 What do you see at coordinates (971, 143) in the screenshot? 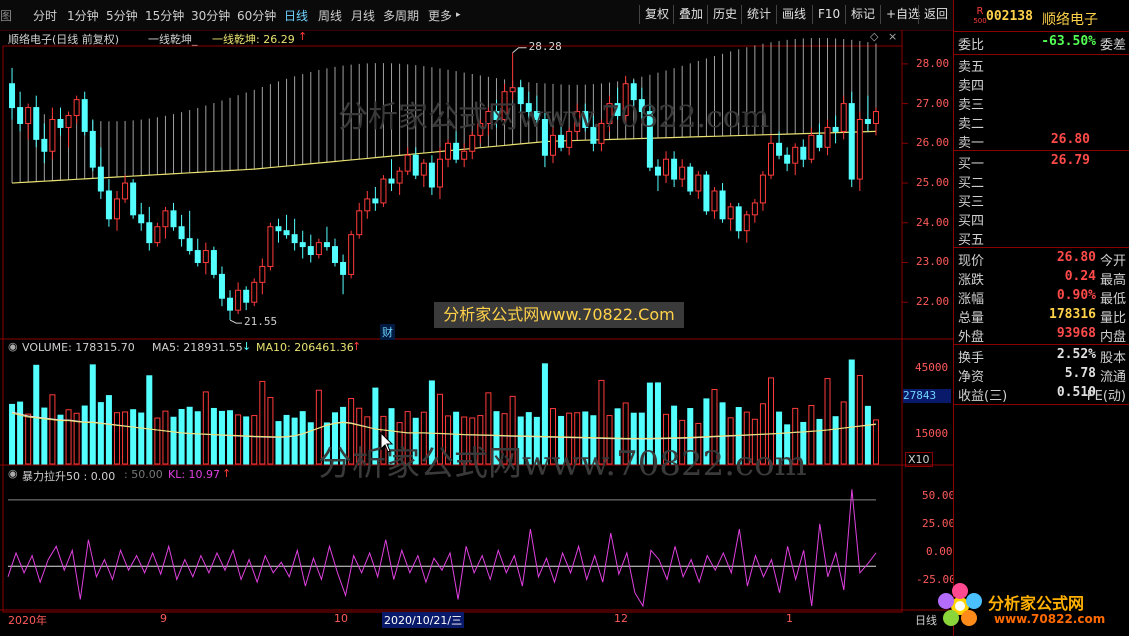
I see `sell-row-4-label: 卖一` at bounding box center [971, 143].